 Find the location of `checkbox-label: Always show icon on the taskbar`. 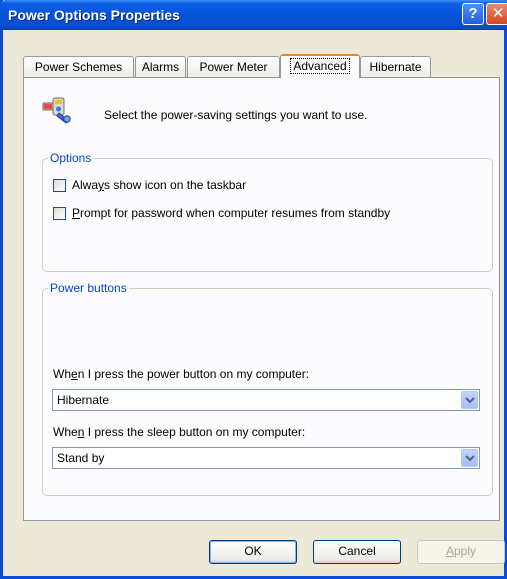

checkbox-label: Always show icon on the taskbar is located at coordinates (159, 185).